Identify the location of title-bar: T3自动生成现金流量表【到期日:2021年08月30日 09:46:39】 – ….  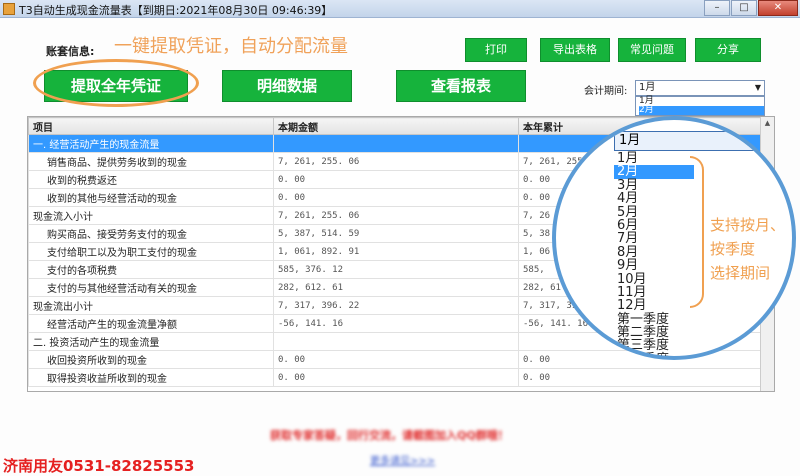
(400, 9).